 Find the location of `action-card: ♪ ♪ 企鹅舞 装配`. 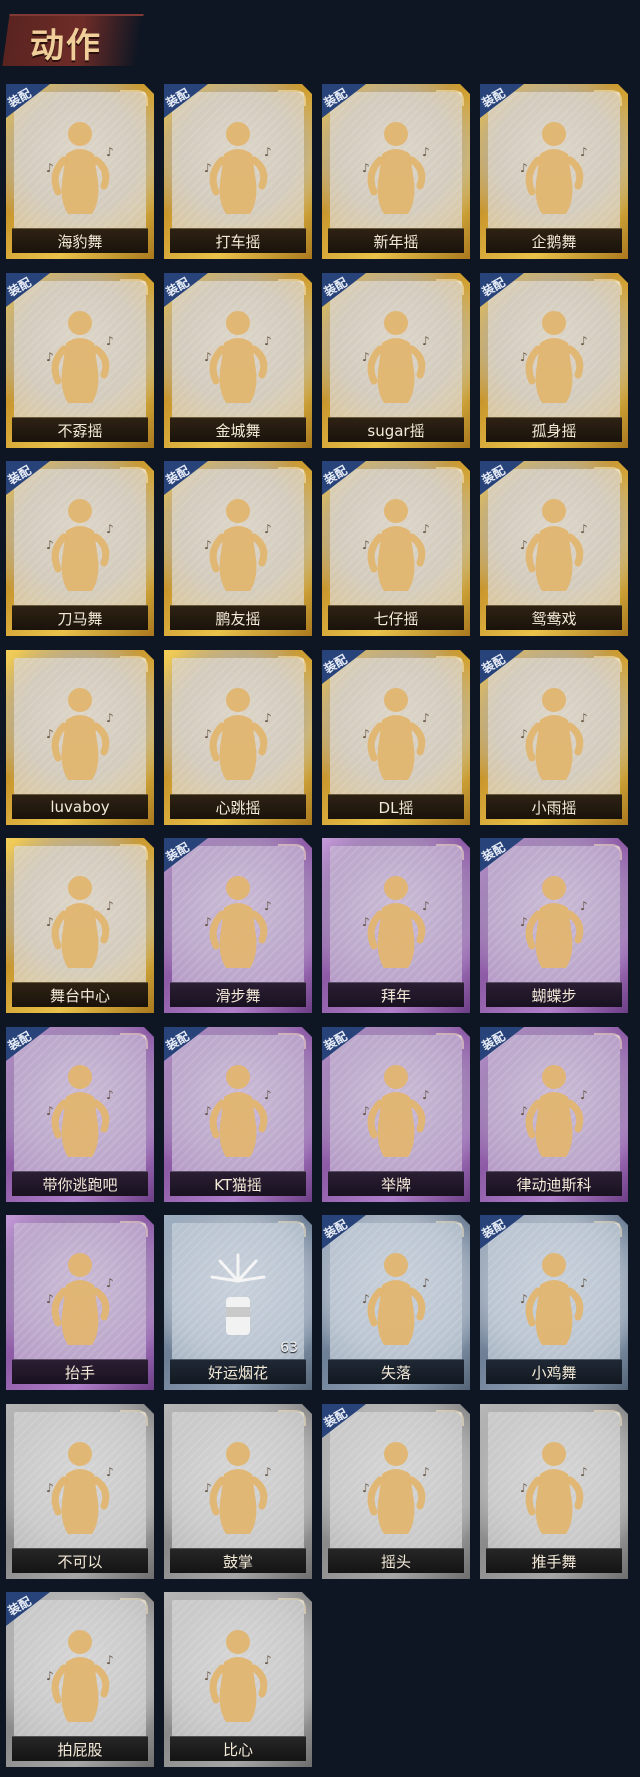

action-card: ♪ ♪ 企鹅舞 装配 is located at coordinates (554, 171).